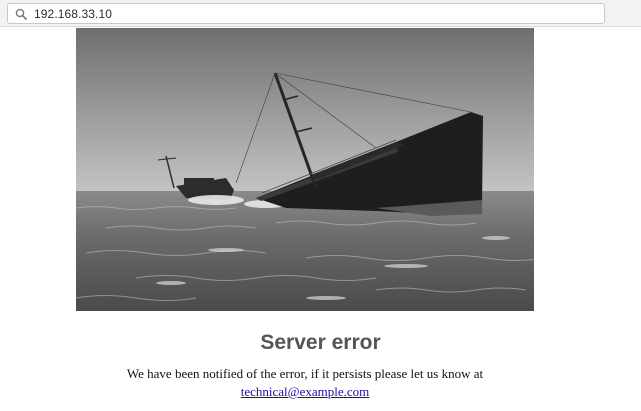 The width and height of the screenshot is (641, 411). What do you see at coordinates (320, 342) in the screenshot?
I see `error-title: Server error` at bounding box center [320, 342].